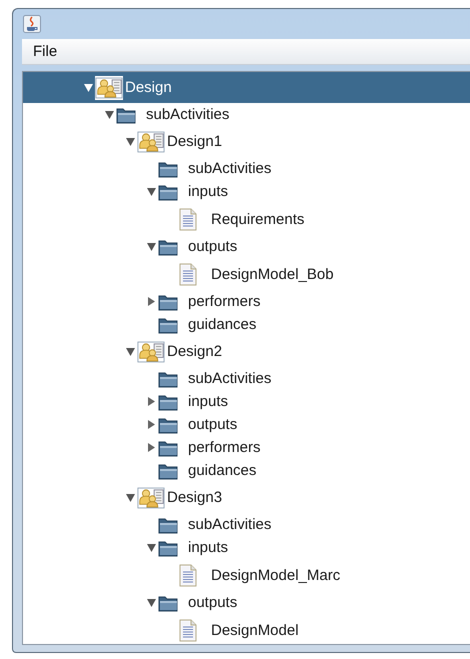  I want to click on tree-node-label: DesignModel_Marc, so click(275, 575).